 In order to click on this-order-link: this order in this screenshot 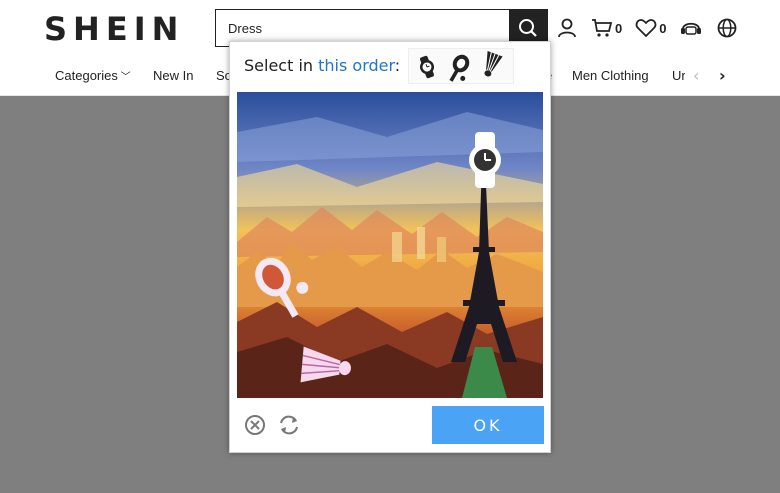, I will do `click(356, 65)`.